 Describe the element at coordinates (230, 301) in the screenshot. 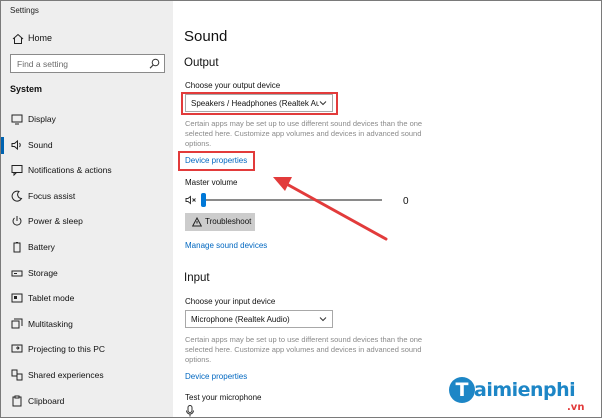

I see `input-device-label: Choose your input device` at that location.